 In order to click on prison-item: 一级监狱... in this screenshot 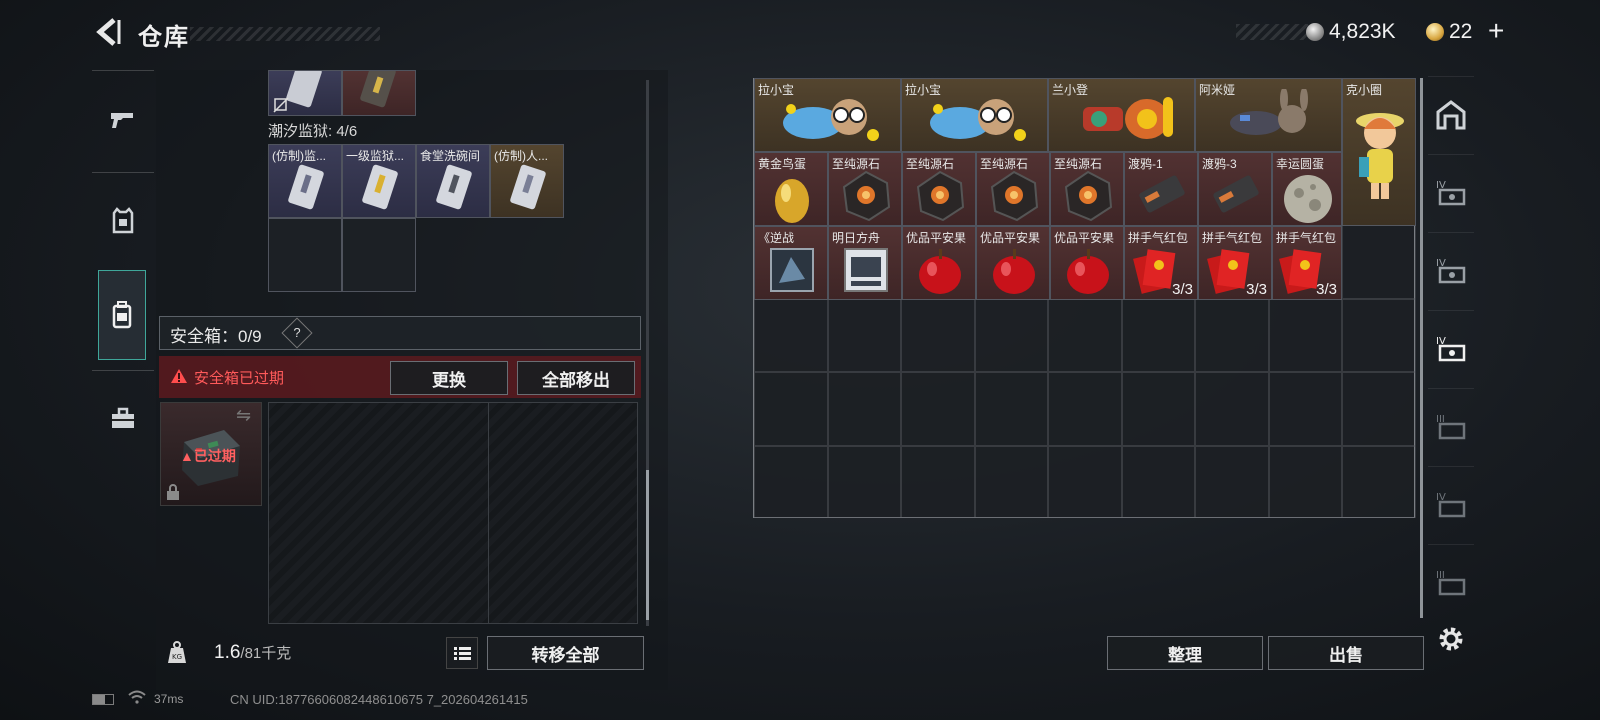, I will do `click(379, 181)`.